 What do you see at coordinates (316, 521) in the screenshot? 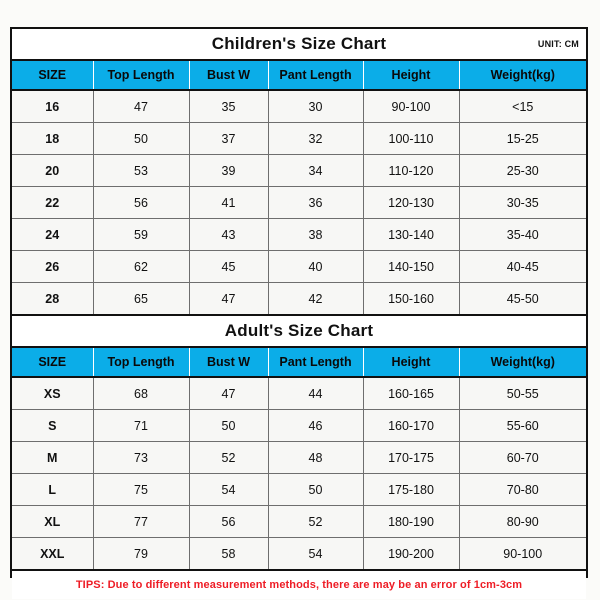
I see `cell-pant-length: 52` at bounding box center [316, 521].